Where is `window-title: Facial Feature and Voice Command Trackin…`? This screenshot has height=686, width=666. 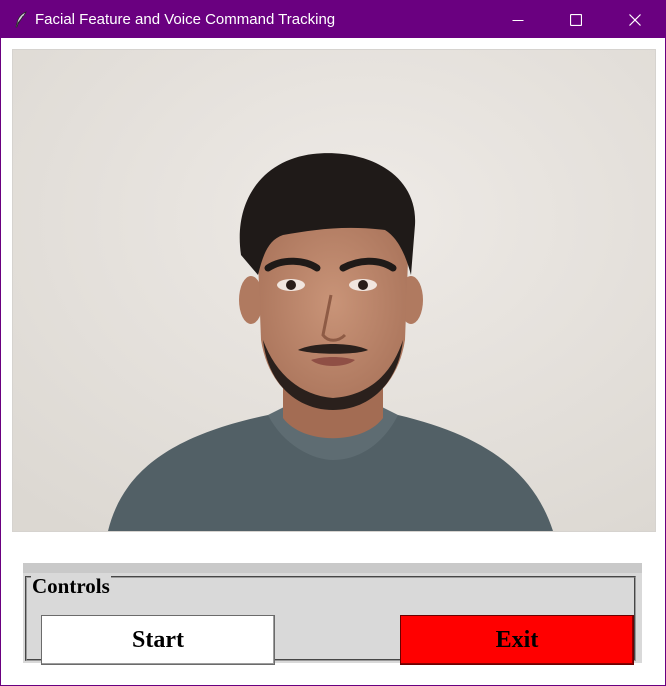
window-title: Facial Feature and Voice Command Trackin… is located at coordinates (185, 19).